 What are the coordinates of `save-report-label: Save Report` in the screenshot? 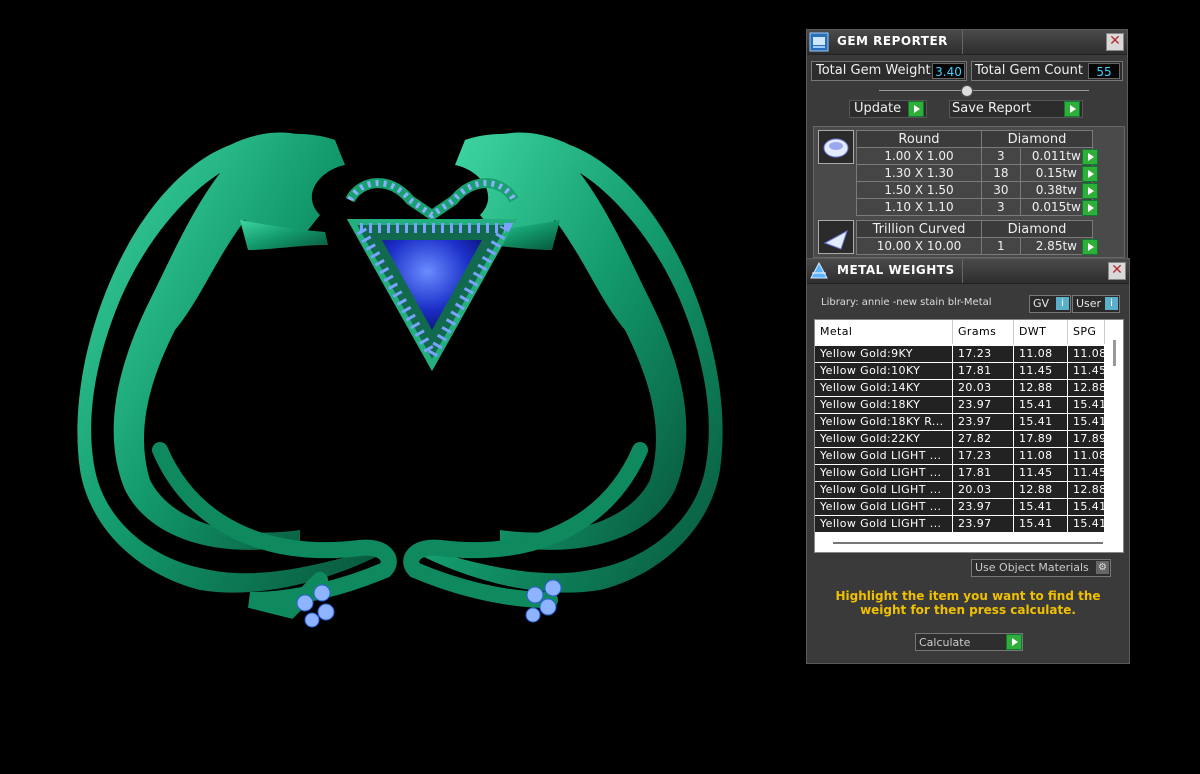 It's located at (992, 108).